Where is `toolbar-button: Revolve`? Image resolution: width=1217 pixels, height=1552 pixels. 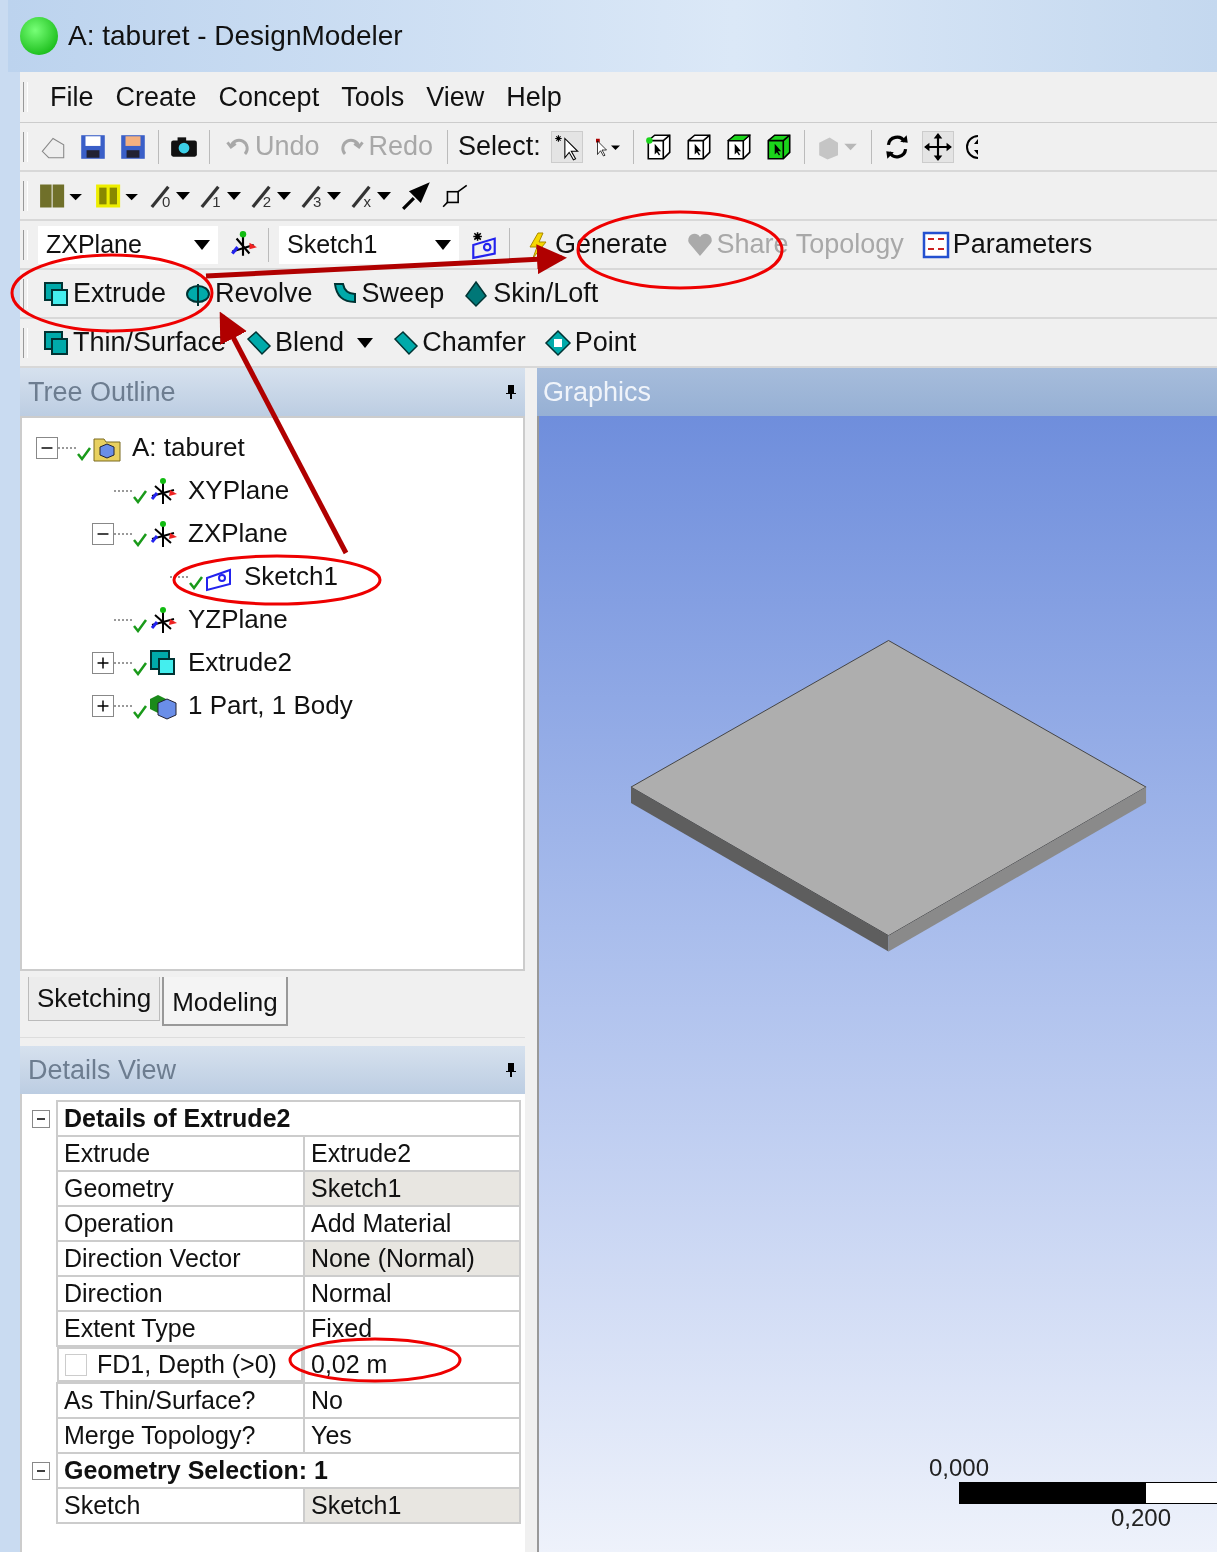
toolbar-button: Revolve is located at coordinates (248, 293).